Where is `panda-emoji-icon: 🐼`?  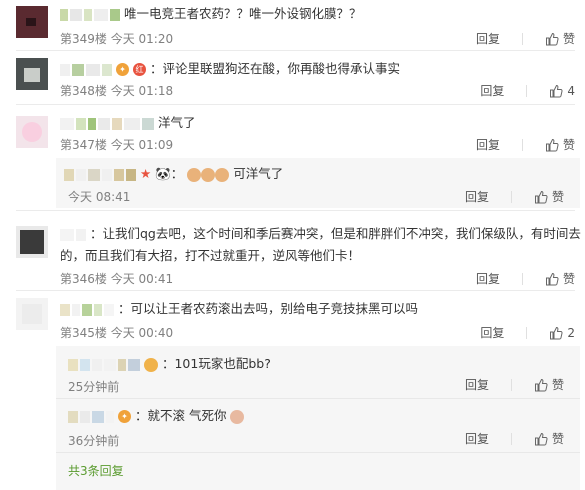
panda-emoji-icon: 🐼 is located at coordinates (163, 173).